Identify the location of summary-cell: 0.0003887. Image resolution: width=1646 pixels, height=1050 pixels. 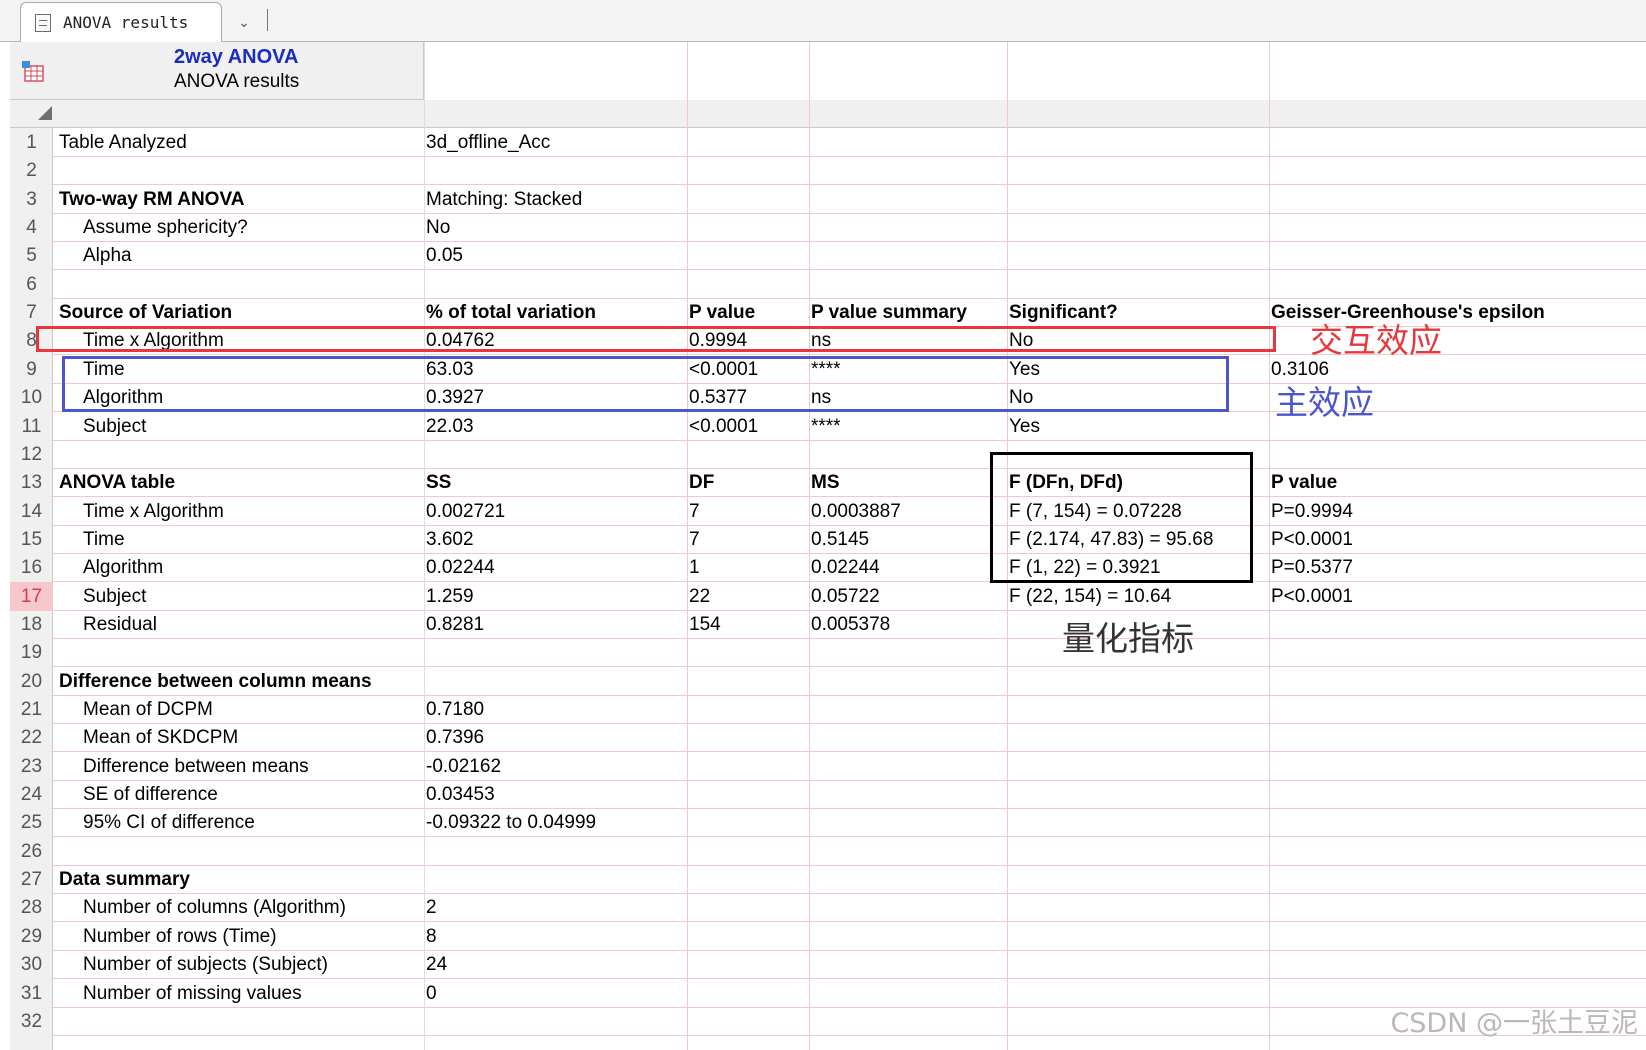
(908, 511).